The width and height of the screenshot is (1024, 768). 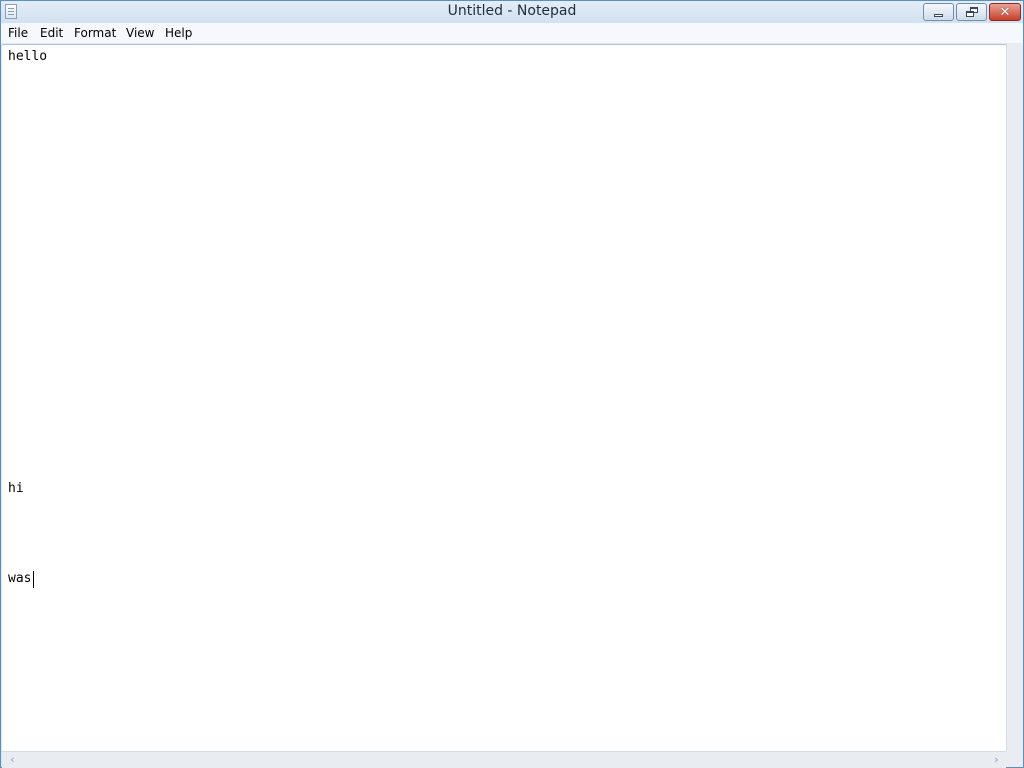 What do you see at coordinates (1014, 759) in the screenshot?
I see `scrollbar-corner` at bounding box center [1014, 759].